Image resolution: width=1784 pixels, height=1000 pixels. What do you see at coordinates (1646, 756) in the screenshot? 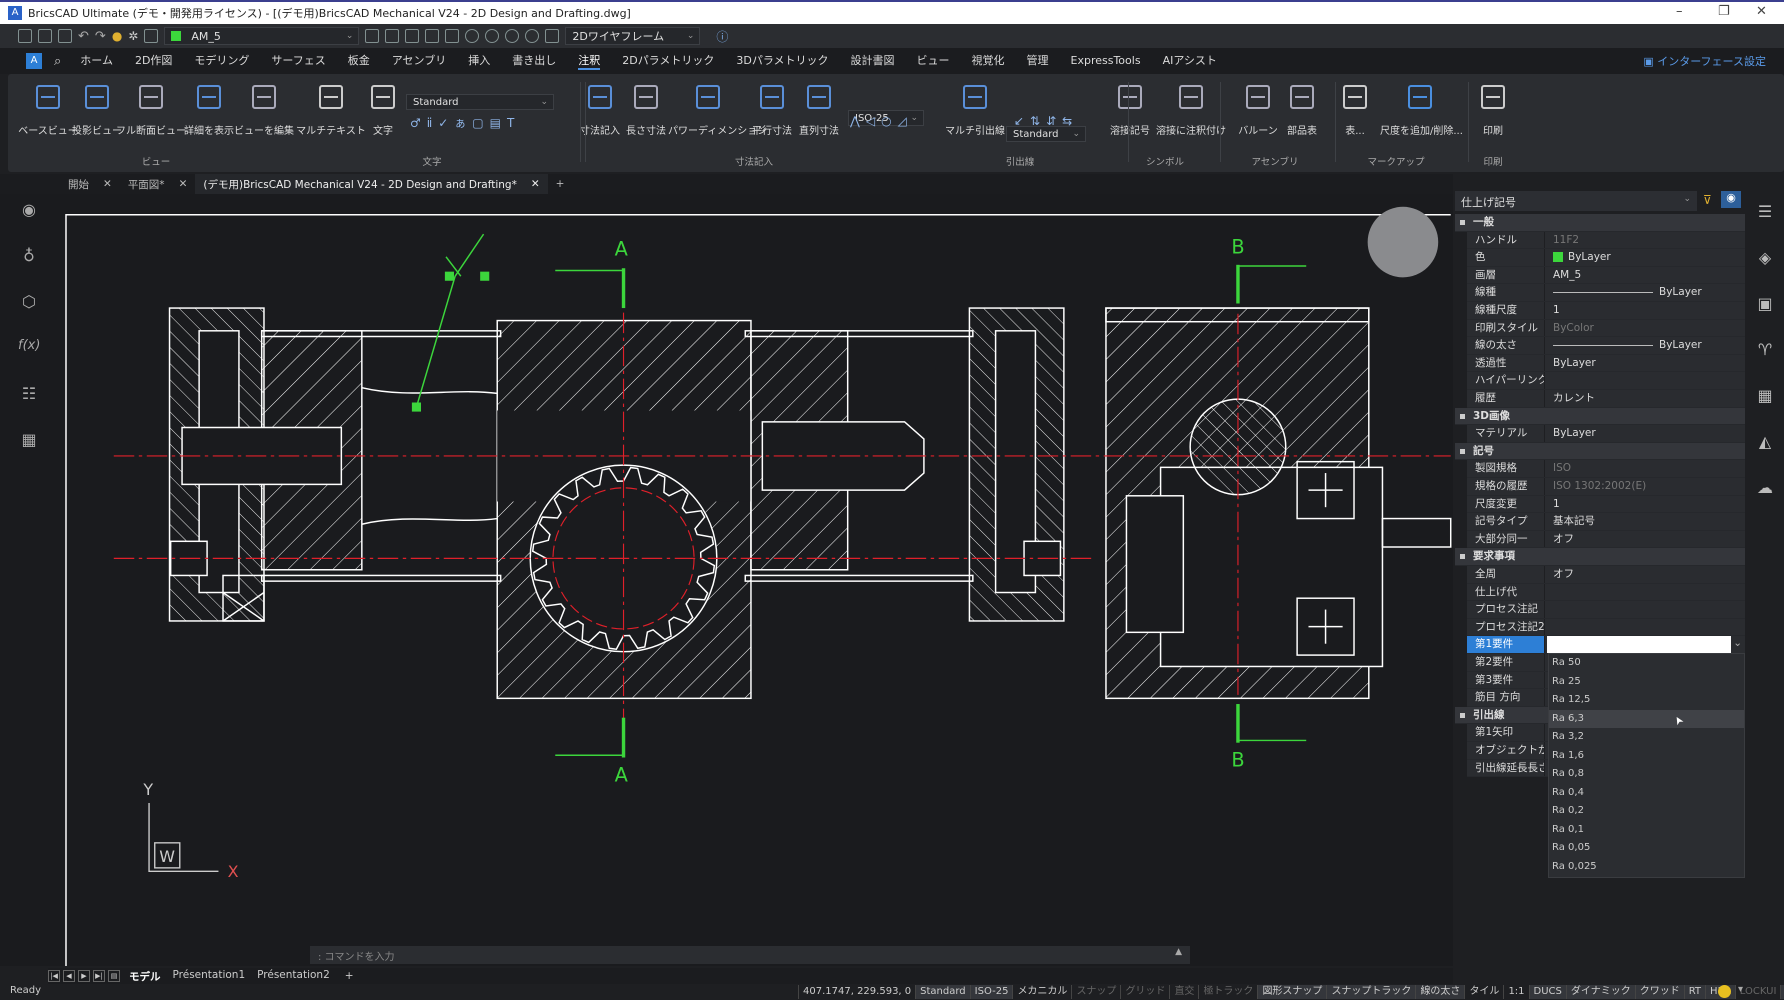
I see `dropdown-option: Ra 1,6` at bounding box center [1646, 756].